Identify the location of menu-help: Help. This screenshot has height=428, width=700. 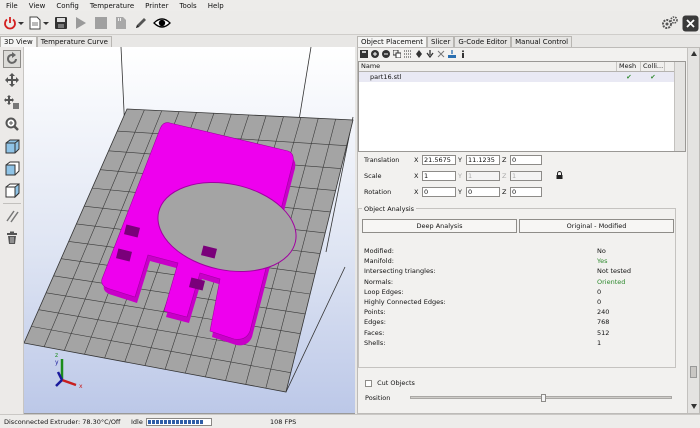
(216, 6).